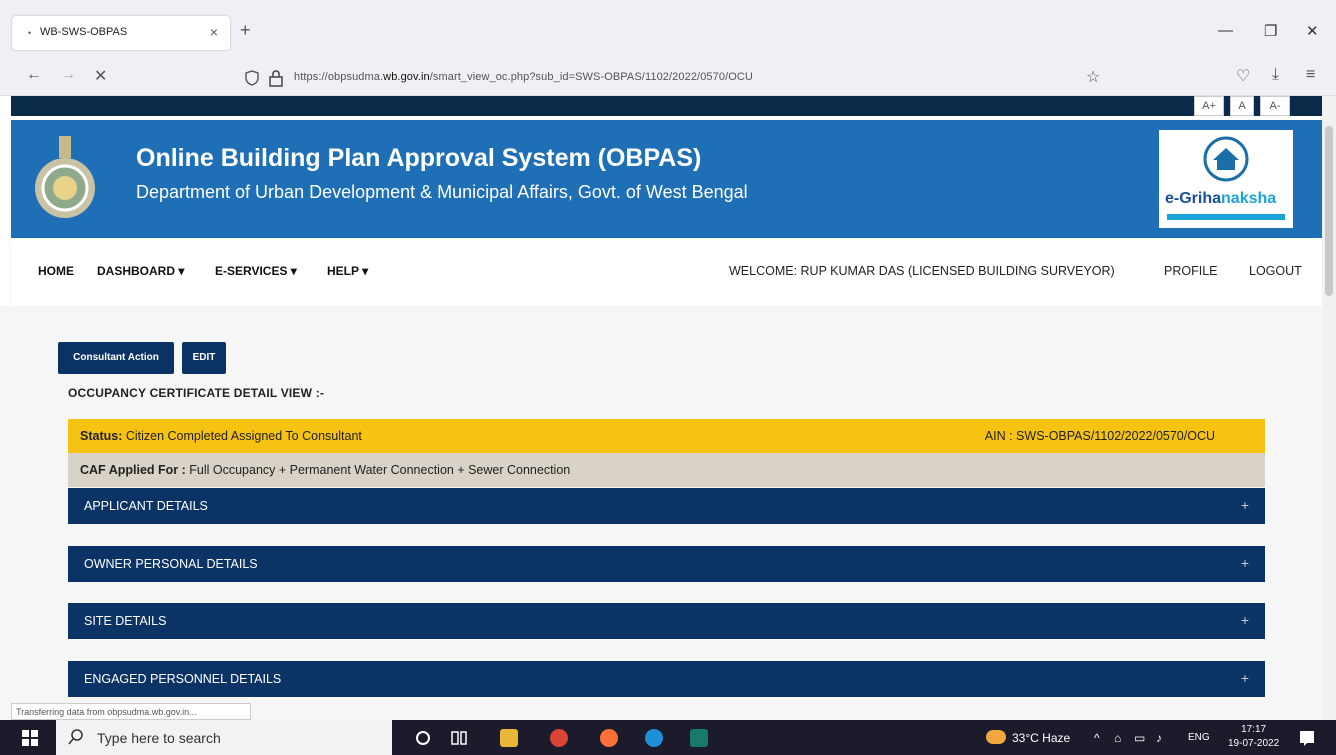  Describe the element at coordinates (146, 506) in the screenshot. I see `section-title: APPLICANT DETAILS` at that location.